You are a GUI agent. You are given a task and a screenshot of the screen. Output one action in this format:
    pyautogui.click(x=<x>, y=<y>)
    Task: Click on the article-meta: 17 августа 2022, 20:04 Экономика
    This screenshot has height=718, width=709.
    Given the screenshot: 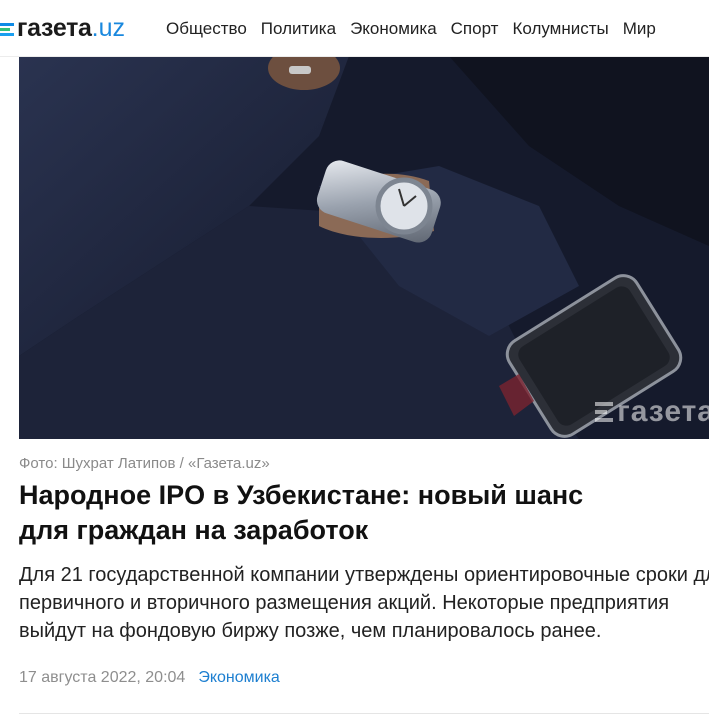 What is the action you would take?
    pyautogui.click(x=149, y=678)
    